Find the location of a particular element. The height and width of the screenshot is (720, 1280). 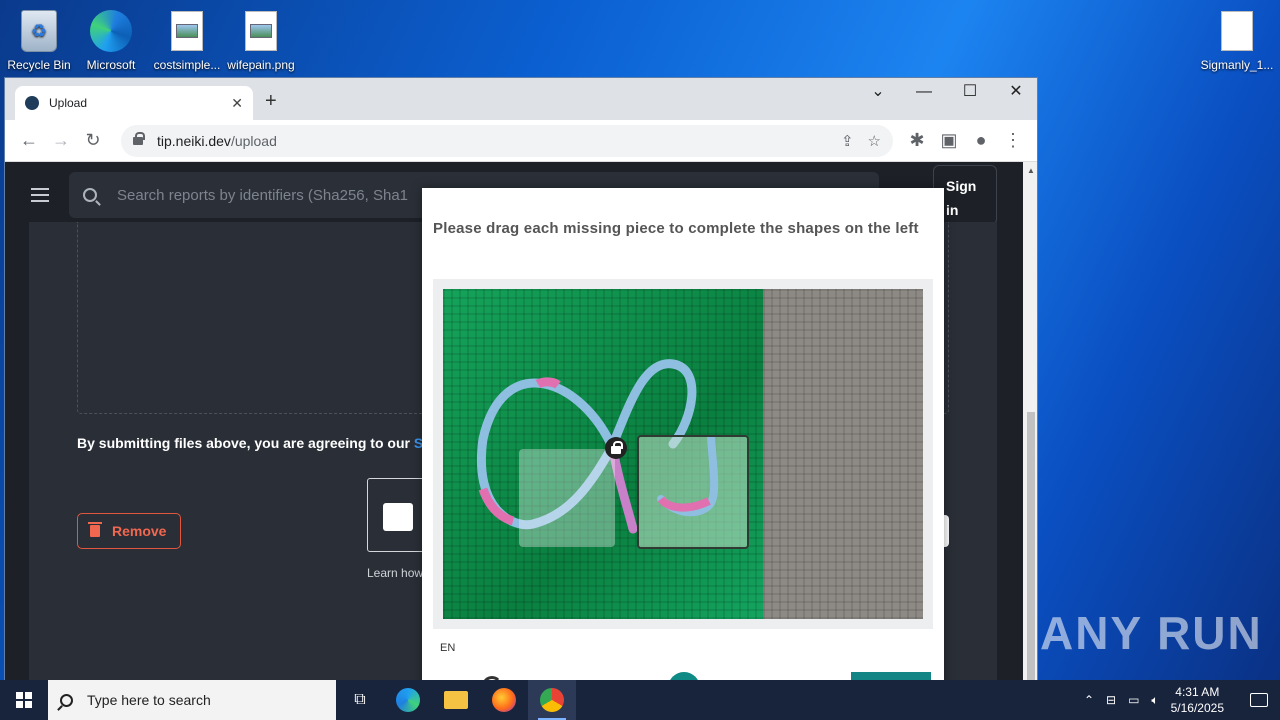

maximize-button: ☐ is located at coordinates (970, 92).